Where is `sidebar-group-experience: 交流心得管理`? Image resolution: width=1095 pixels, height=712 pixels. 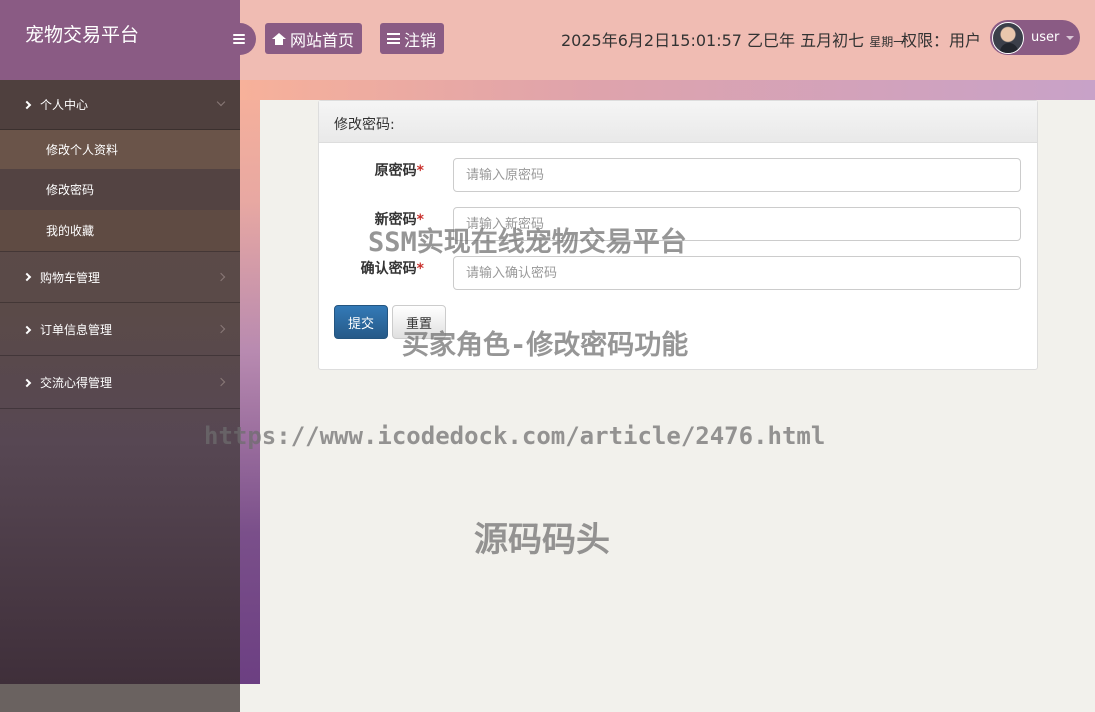
sidebar-group-experience: 交流心得管理 is located at coordinates (120, 383).